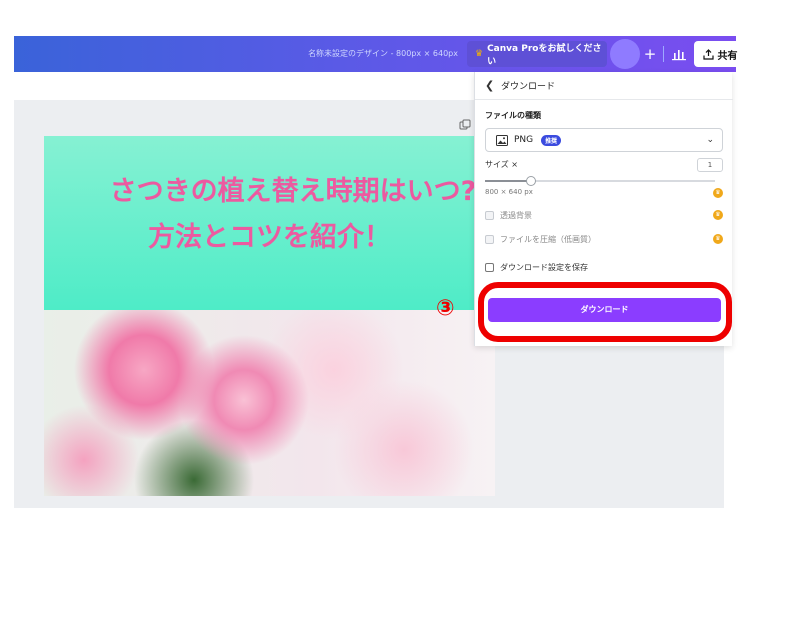 The height and width of the screenshot is (640, 800). I want to click on share-button: 共有, so click(720, 54).